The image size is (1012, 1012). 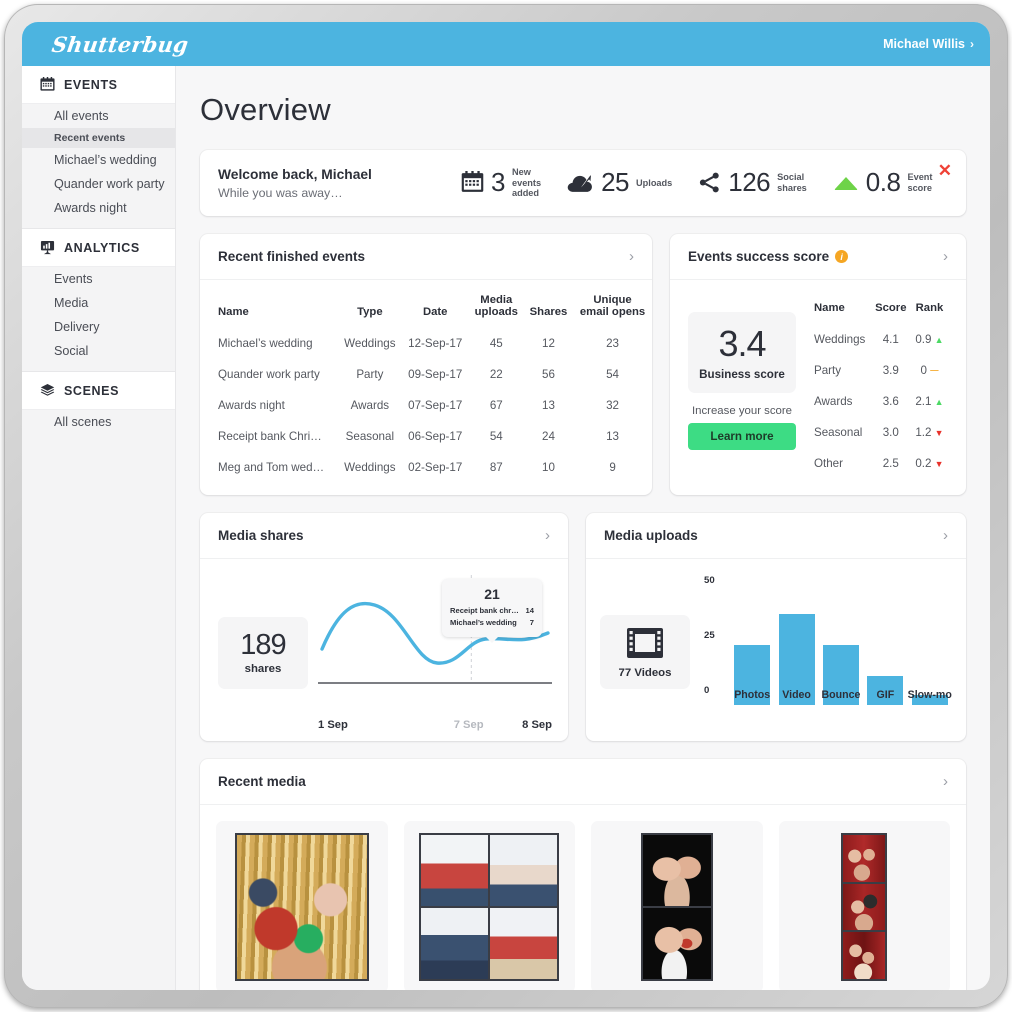 What do you see at coordinates (742, 436) in the screenshot?
I see `learn-more-button: Learn more` at bounding box center [742, 436].